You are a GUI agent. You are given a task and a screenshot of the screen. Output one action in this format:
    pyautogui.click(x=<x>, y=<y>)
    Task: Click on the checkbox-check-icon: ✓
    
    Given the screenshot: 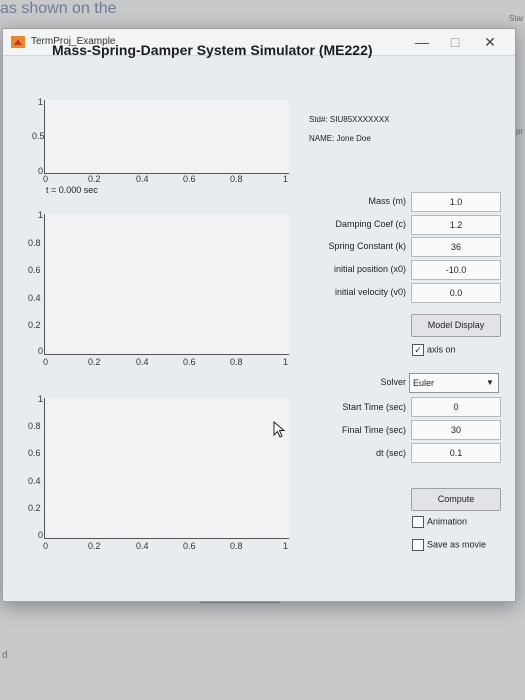 What is the action you would take?
    pyautogui.click(x=418, y=350)
    